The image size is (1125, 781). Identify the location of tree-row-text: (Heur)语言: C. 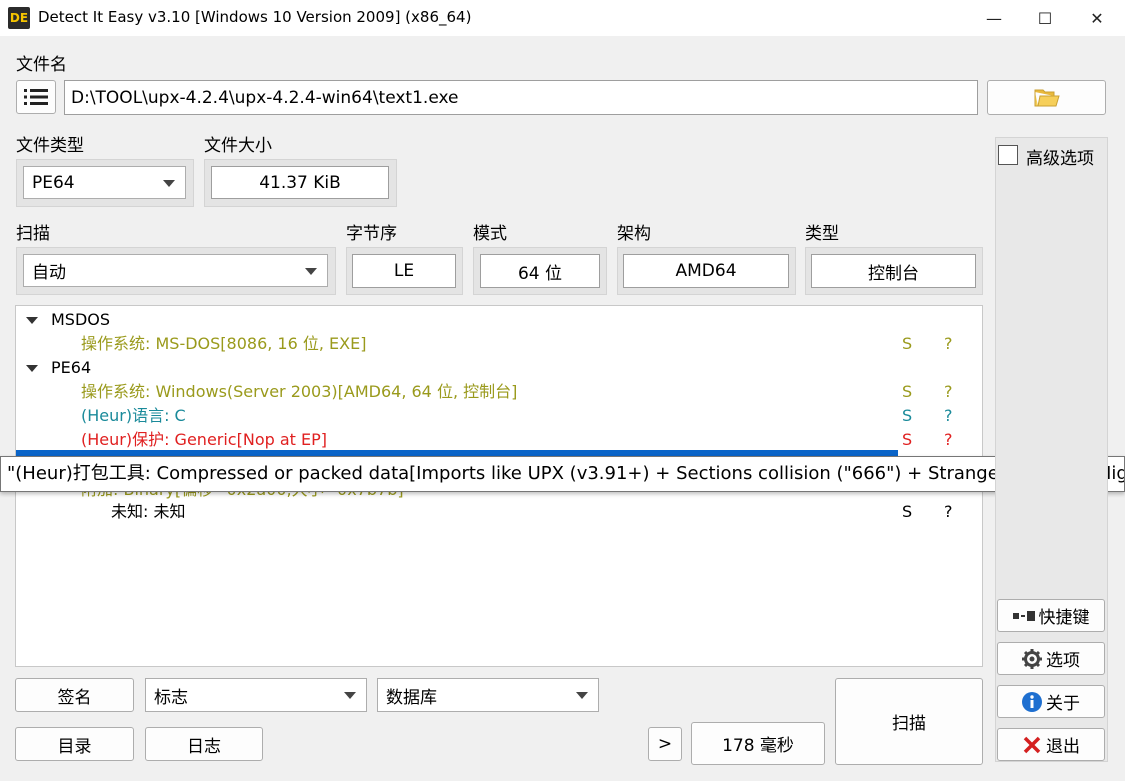
(133, 415).